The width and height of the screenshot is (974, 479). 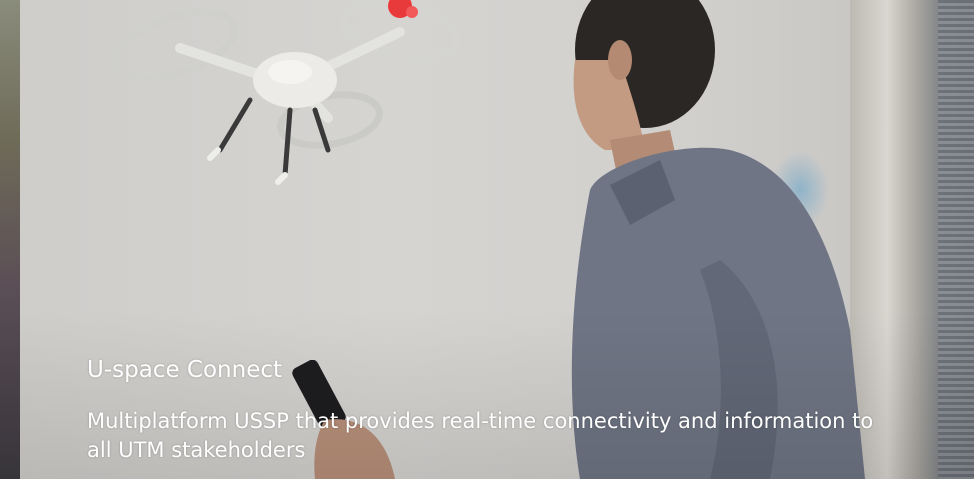 What do you see at coordinates (286, 92) in the screenshot?
I see `drone-image` at bounding box center [286, 92].